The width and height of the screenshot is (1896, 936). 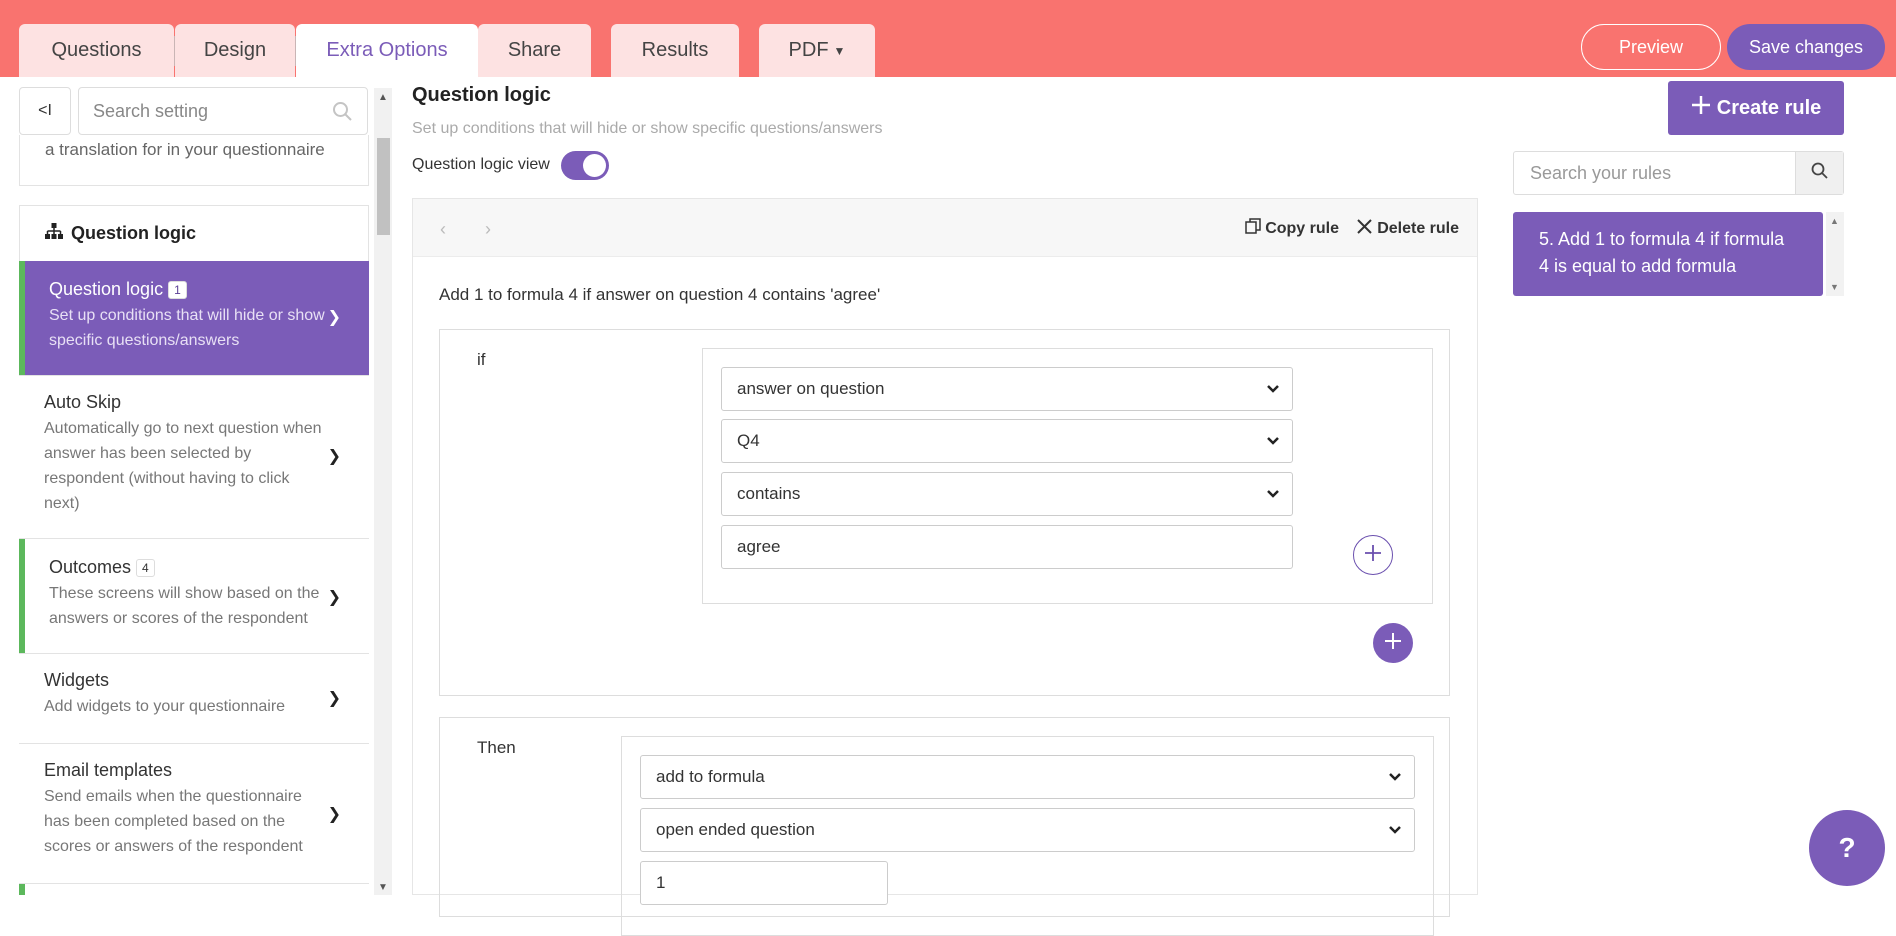 What do you see at coordinates (1007, 441) in the screenshot?
I see `condition-question-select: Q4` at bounding box center [1007, 441].